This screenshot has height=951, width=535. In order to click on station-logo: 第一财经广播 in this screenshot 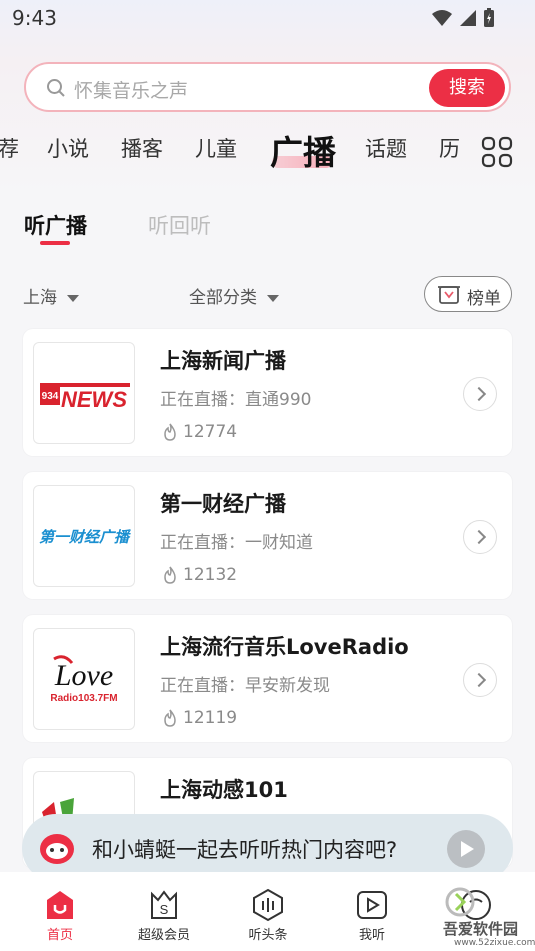, I will do `click(84, 536)`.